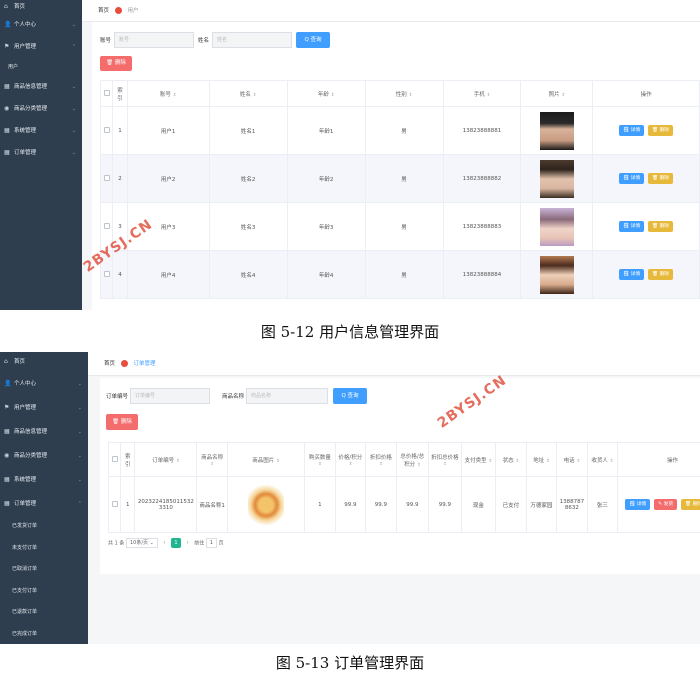 The image size is (700, 676). I want to click on column-header-address: 地址 ⇕, so click(541, 459).